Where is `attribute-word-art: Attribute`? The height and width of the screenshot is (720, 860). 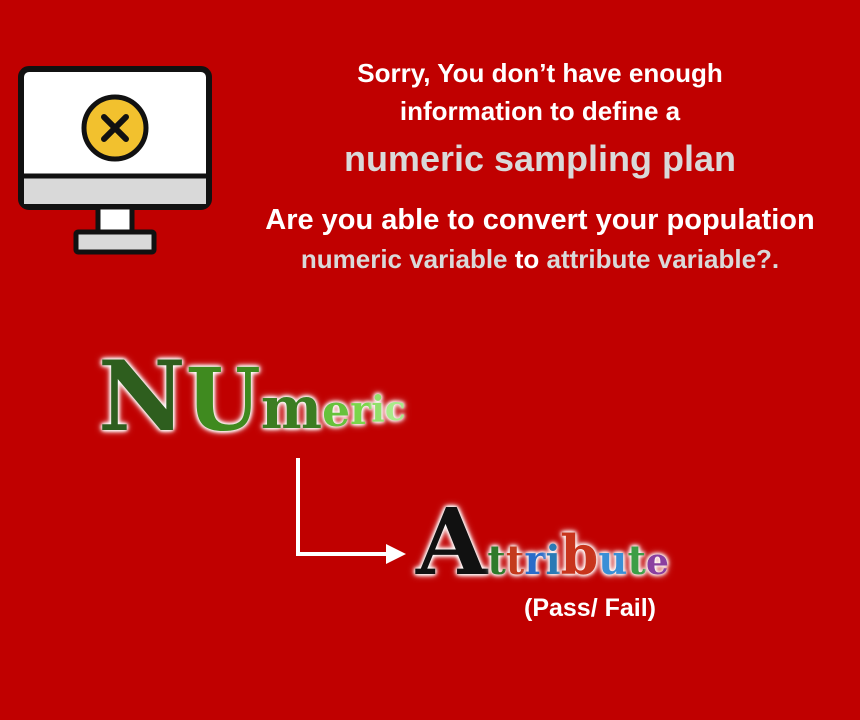 attribute-word-art: Attribute is located at coordinates (542, 542).